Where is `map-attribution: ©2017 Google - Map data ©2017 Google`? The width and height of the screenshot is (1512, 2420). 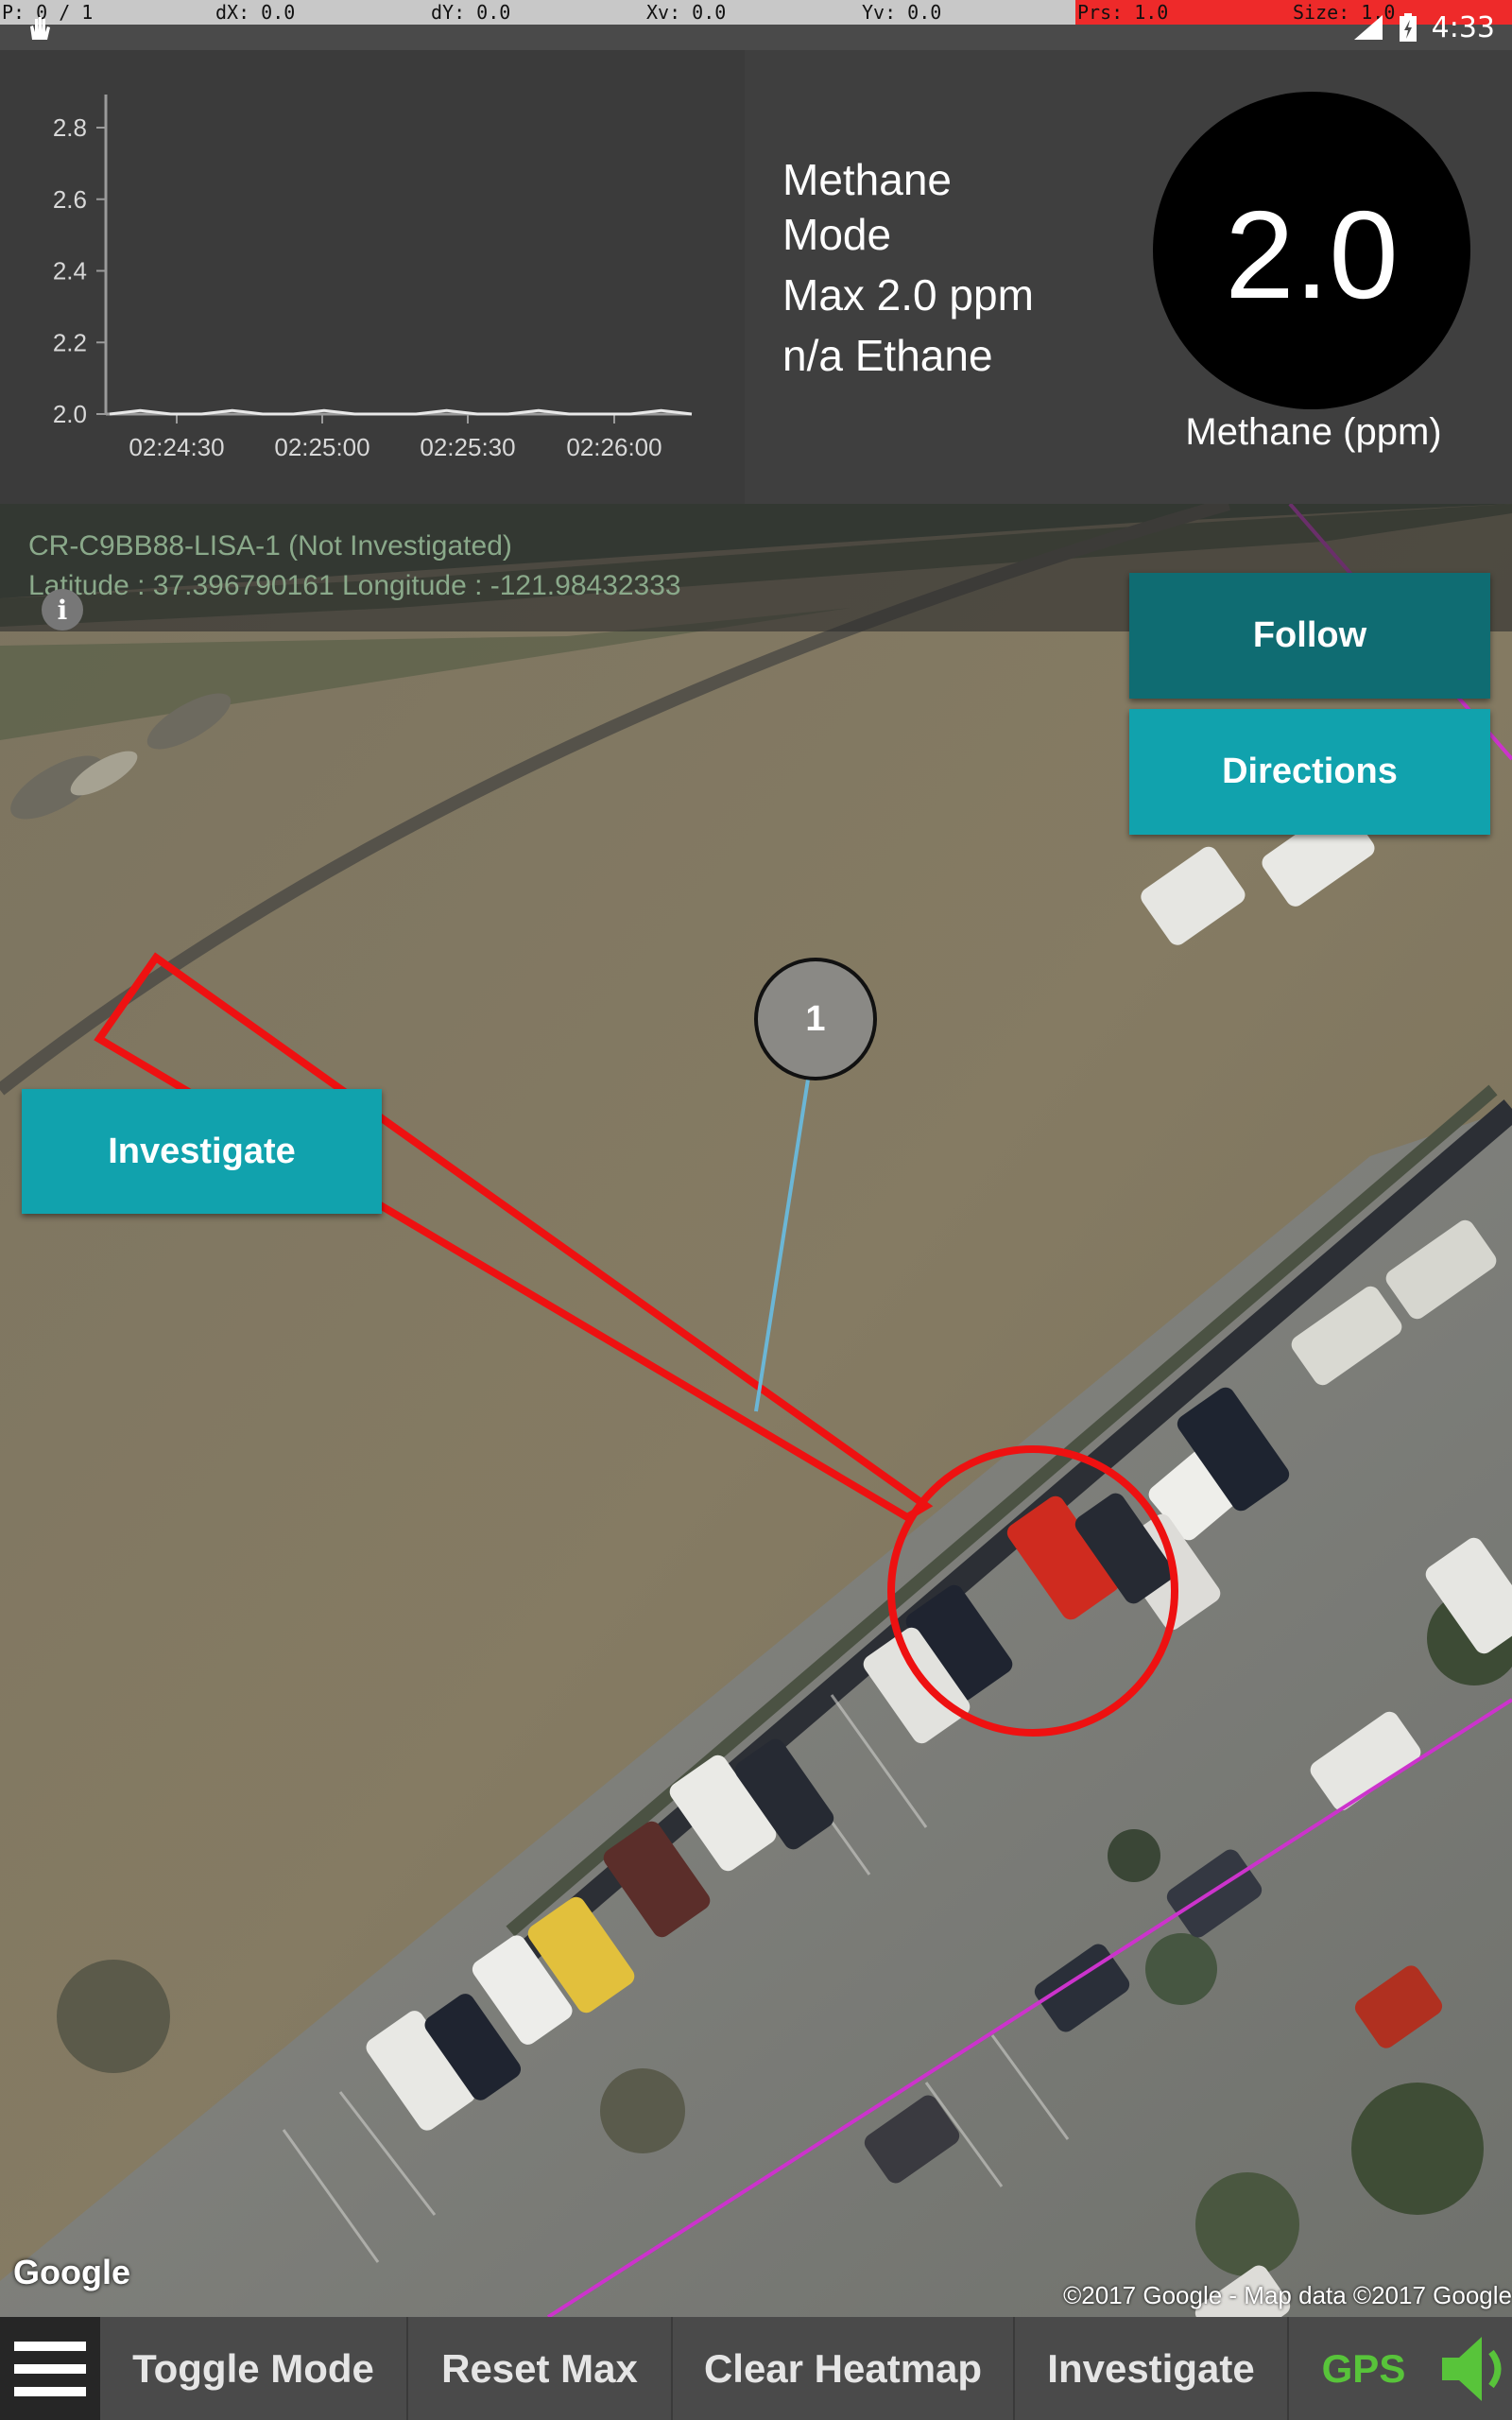 map-attribution: ©2017 Google - Map data ©2017 Google is located at coordinates (1287, 2295).